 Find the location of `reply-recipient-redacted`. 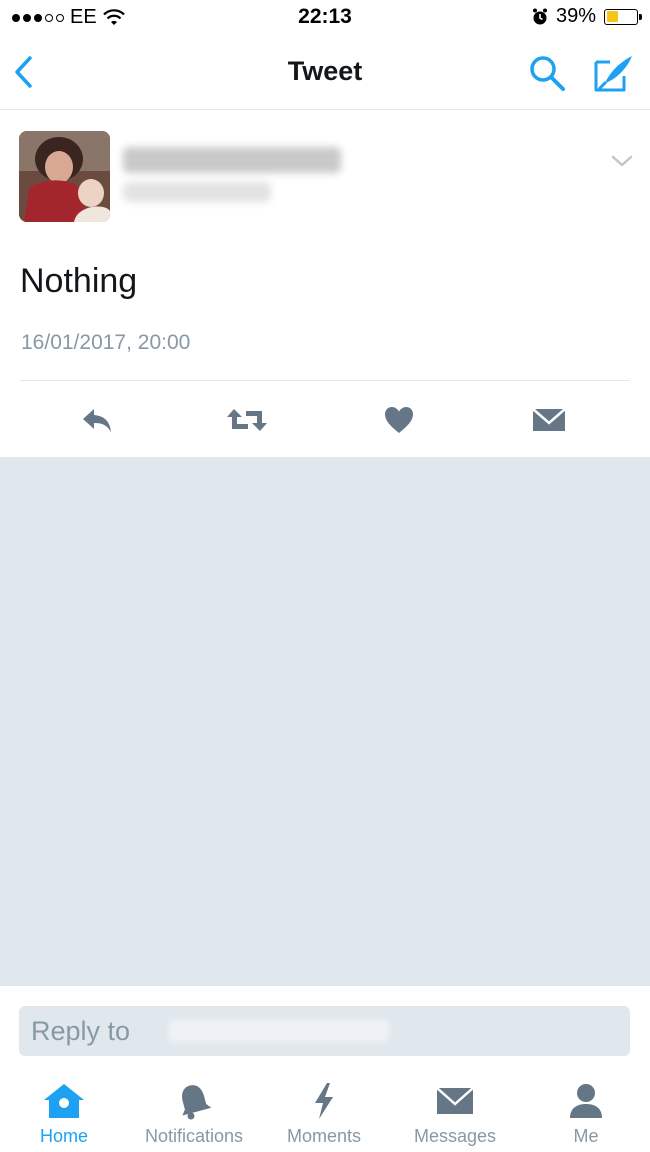

reply-recipient-redacted is located at coordinates (279, 1031).